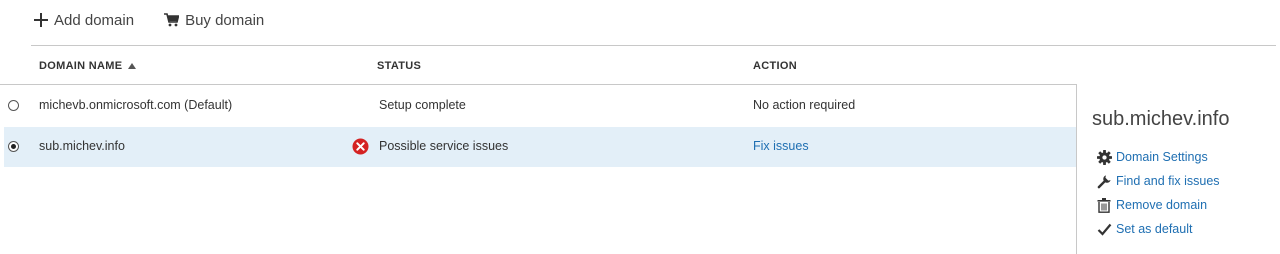 This screenshot has width=1280, height=254. Describe the element at coordinates (538, 65) in the screenshot. I see `table-header: DOMAIN NAME STATUS ACTION` at that location.